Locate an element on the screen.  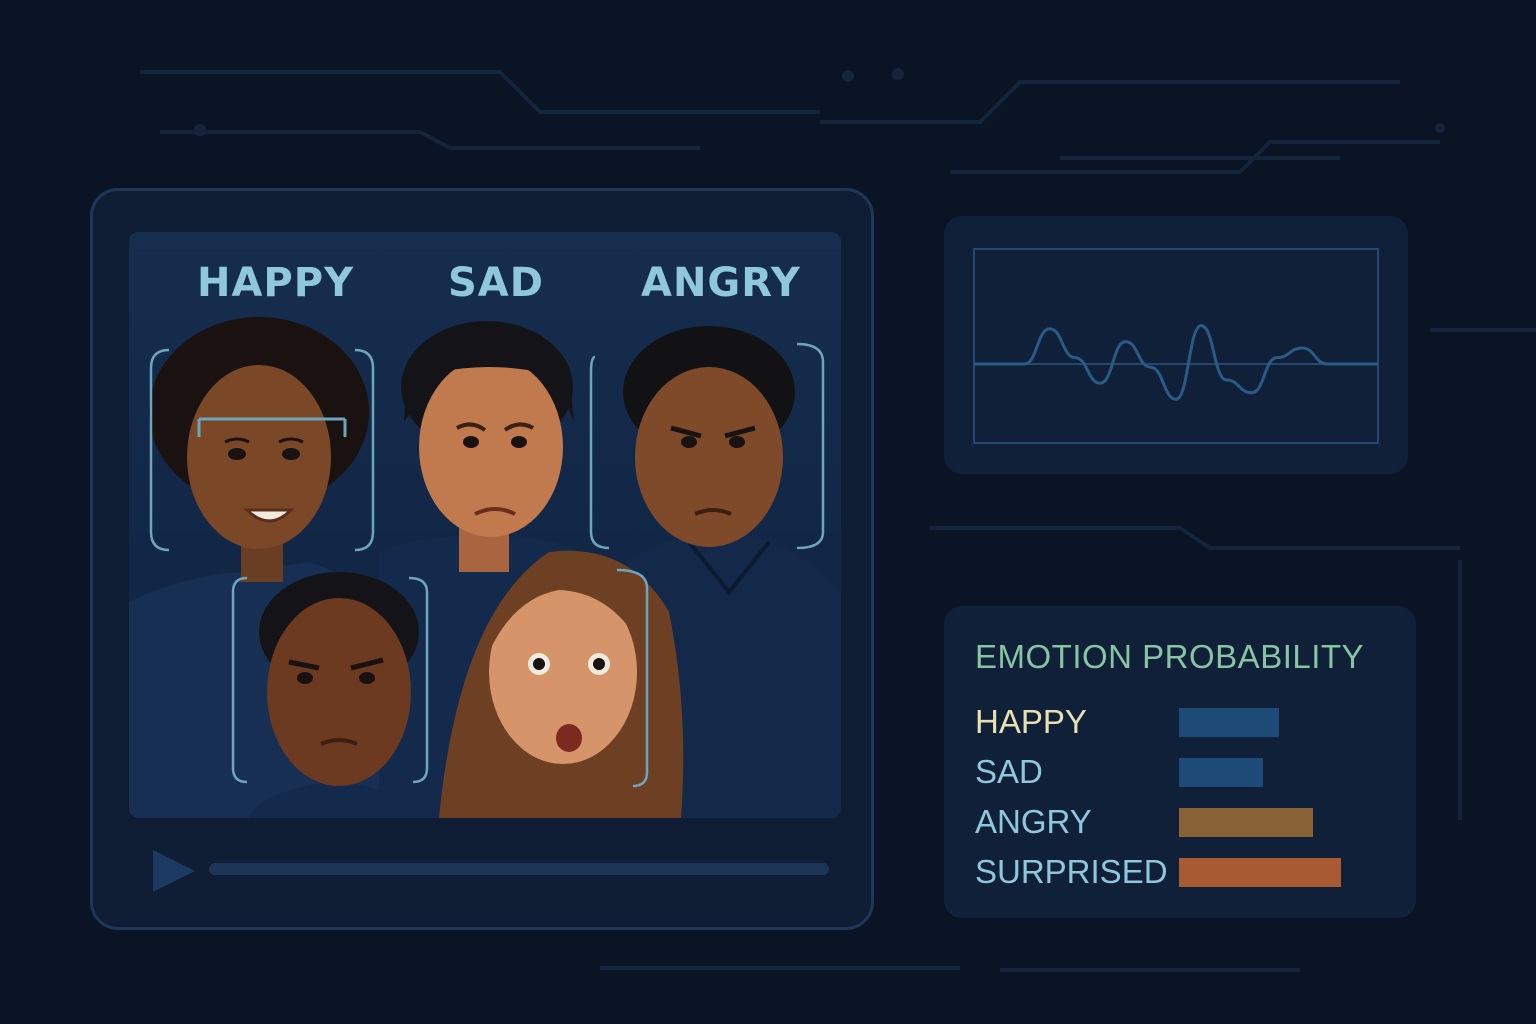
label-angry: ANGRY is located at coordinates (721, 283).